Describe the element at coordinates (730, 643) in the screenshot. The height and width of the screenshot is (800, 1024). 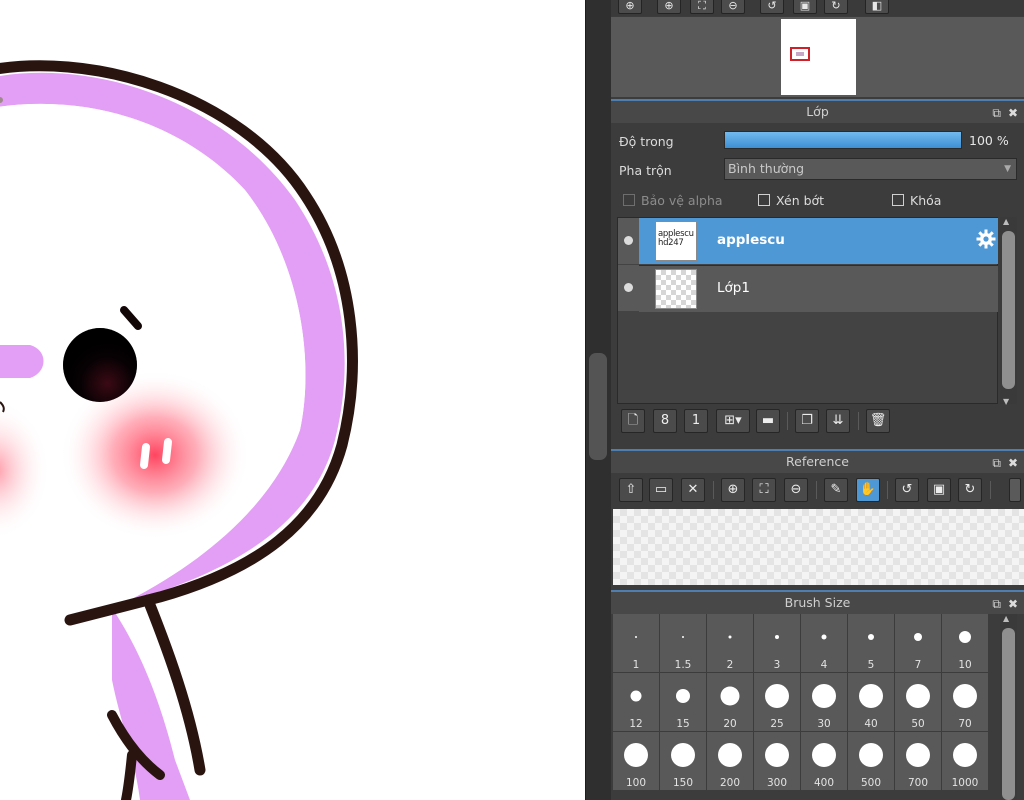
I see `brush-size-cell: 2` at that location.